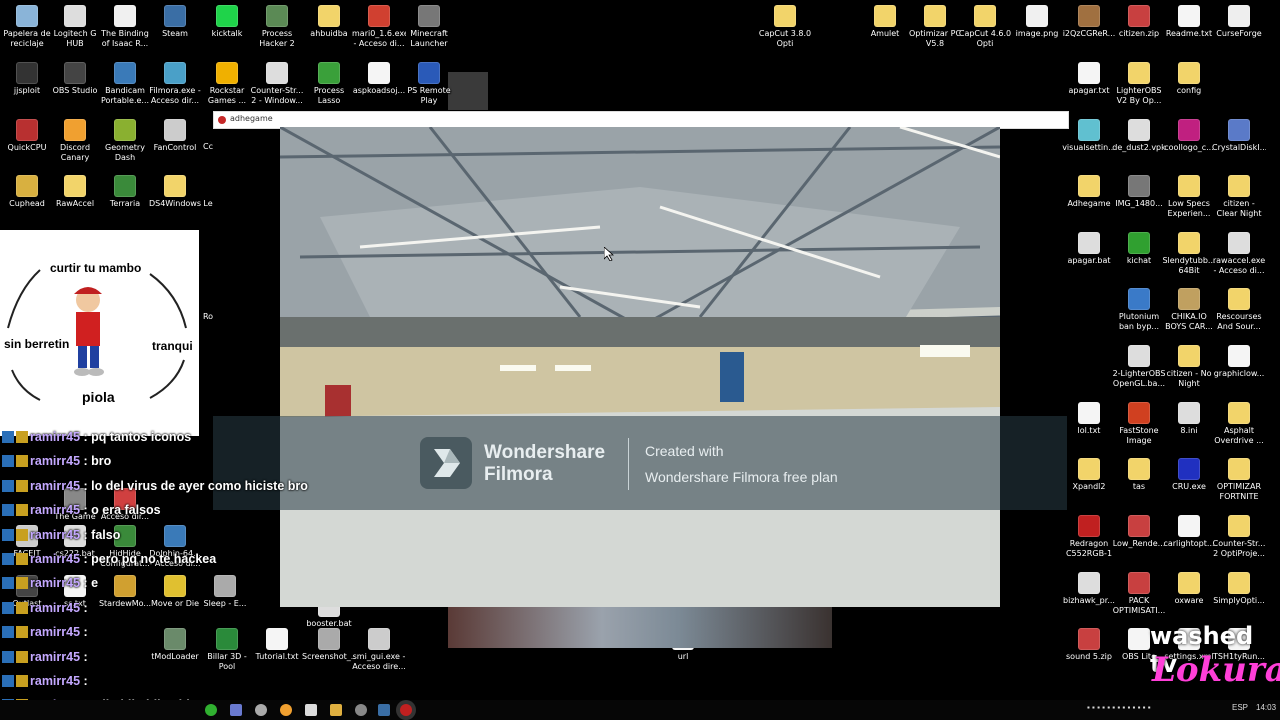 Image resolution: width=1280 pixels, height=720 pixels. What do you see at coordinates (1189, 79) in the screenshot?
I see `desktop-icon-right: config` at bounding box center [1189, 79].